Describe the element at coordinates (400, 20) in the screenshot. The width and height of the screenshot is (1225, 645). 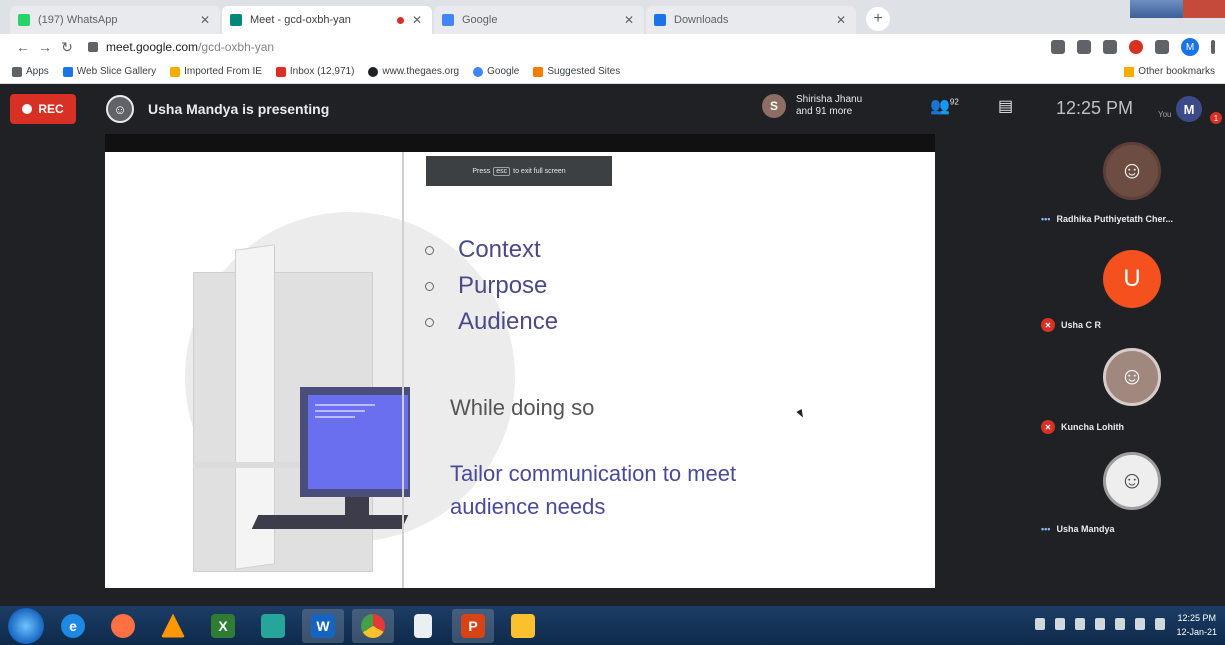
I see `recording-icon` at that location.